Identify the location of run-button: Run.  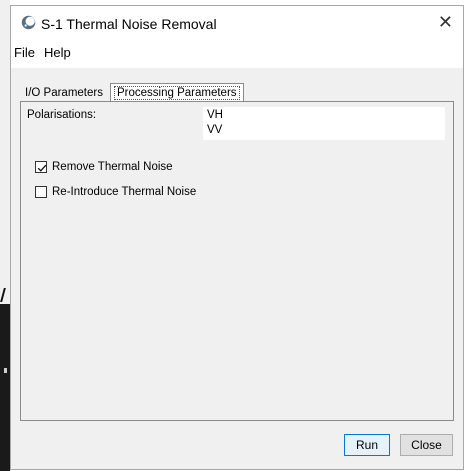
(367, 445).